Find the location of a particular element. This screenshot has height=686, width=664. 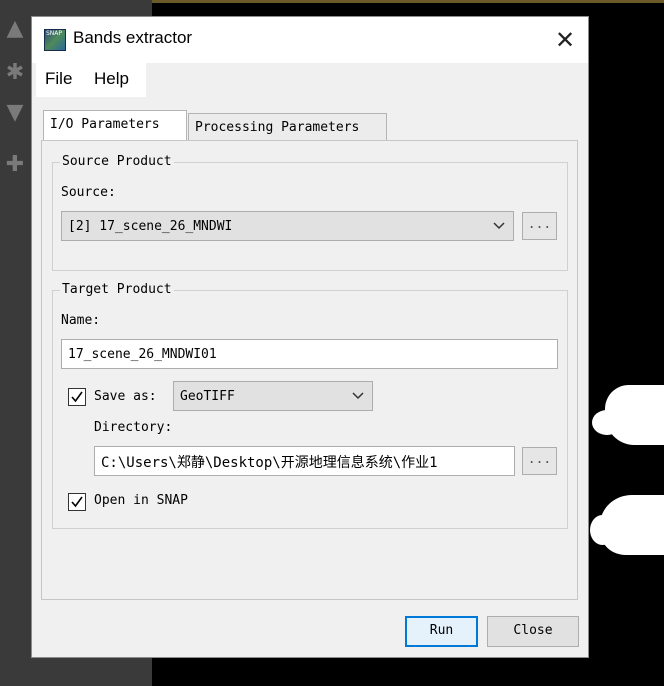

target-product-title: Target Product is located at coordinates (117, 289).